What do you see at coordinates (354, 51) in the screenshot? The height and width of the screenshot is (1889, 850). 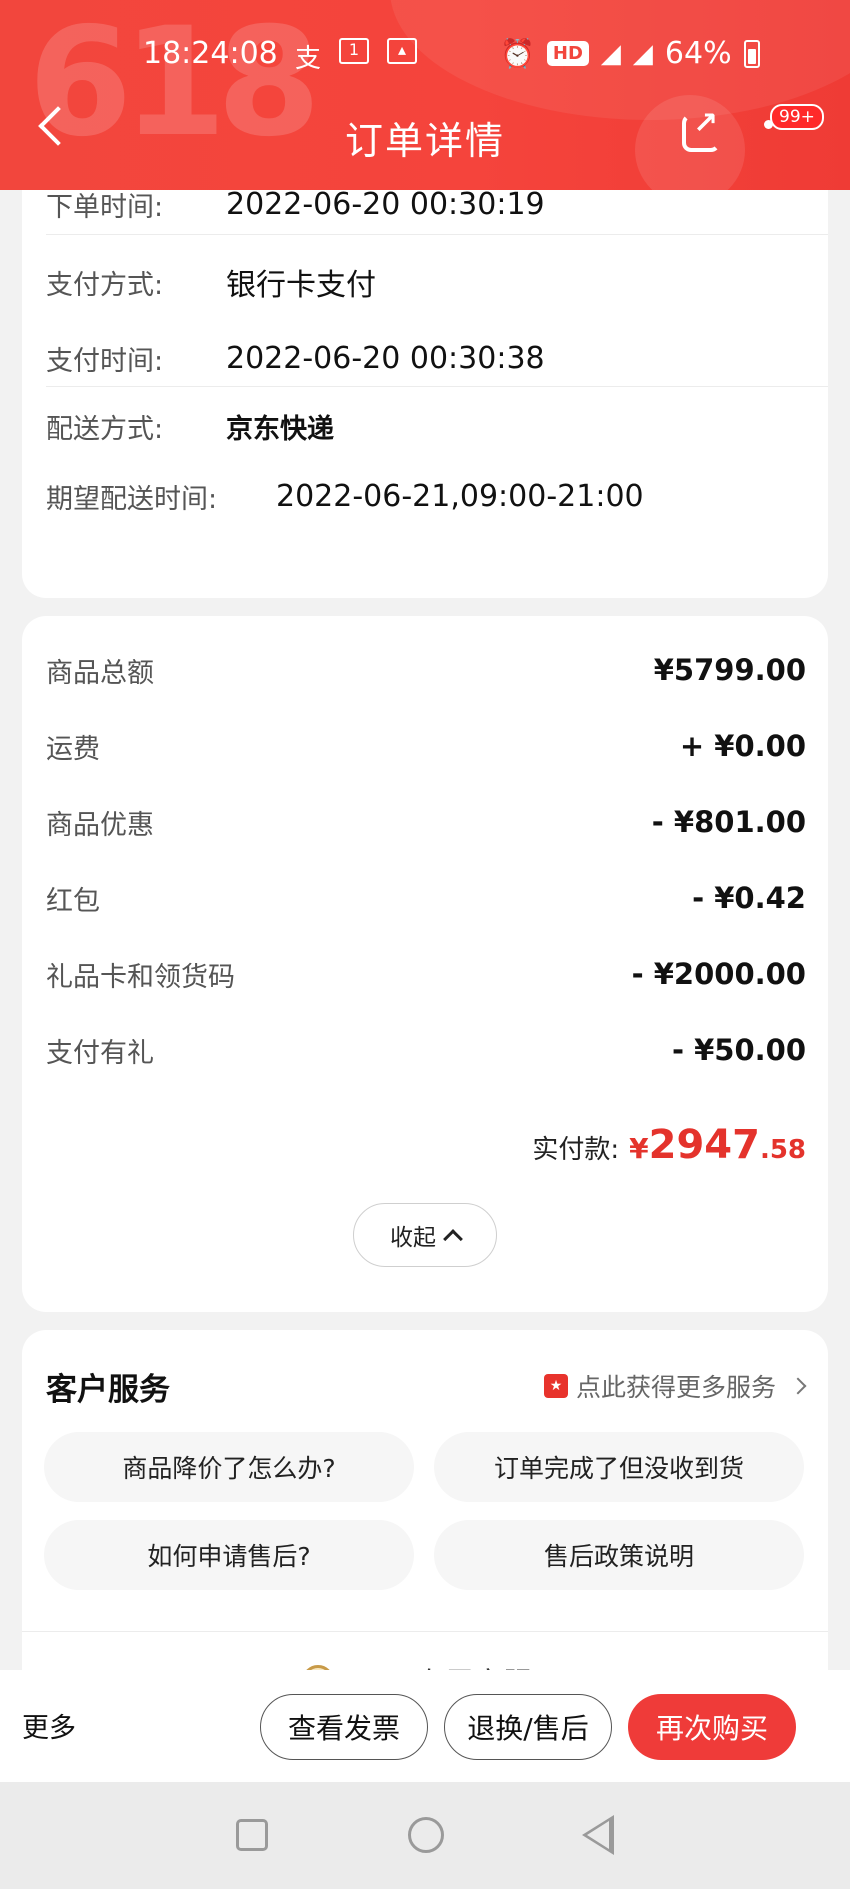 I see `calendar-icon: 1` at bounding box center [354, 51].